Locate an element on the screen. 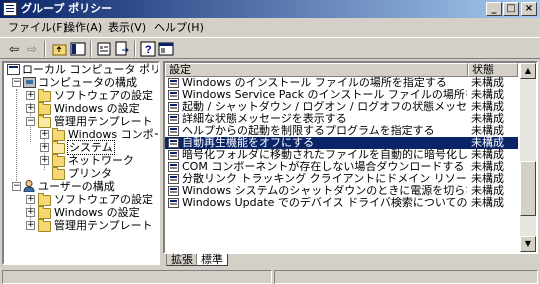 The height and width of the screenshot is (284, 540). show-hide-tree-icon is located at coordinates (78, 49).